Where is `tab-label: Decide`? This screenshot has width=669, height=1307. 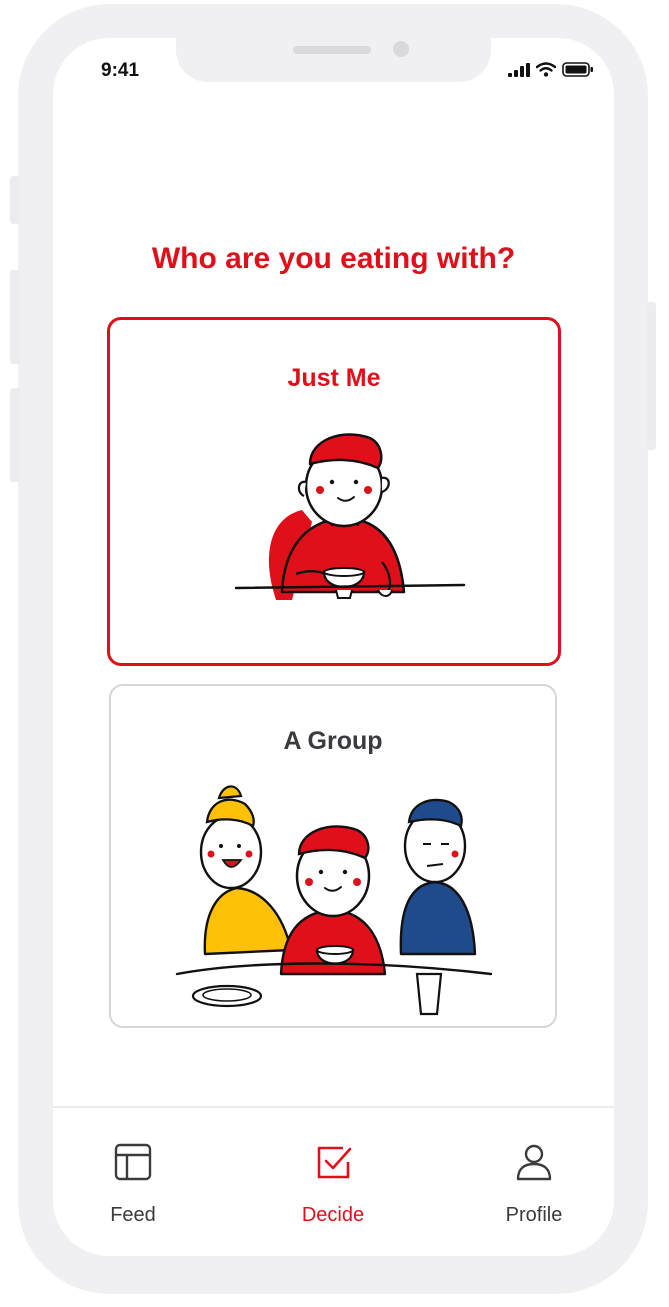 tab-label: Decide is located at coordinates (333, 1215).